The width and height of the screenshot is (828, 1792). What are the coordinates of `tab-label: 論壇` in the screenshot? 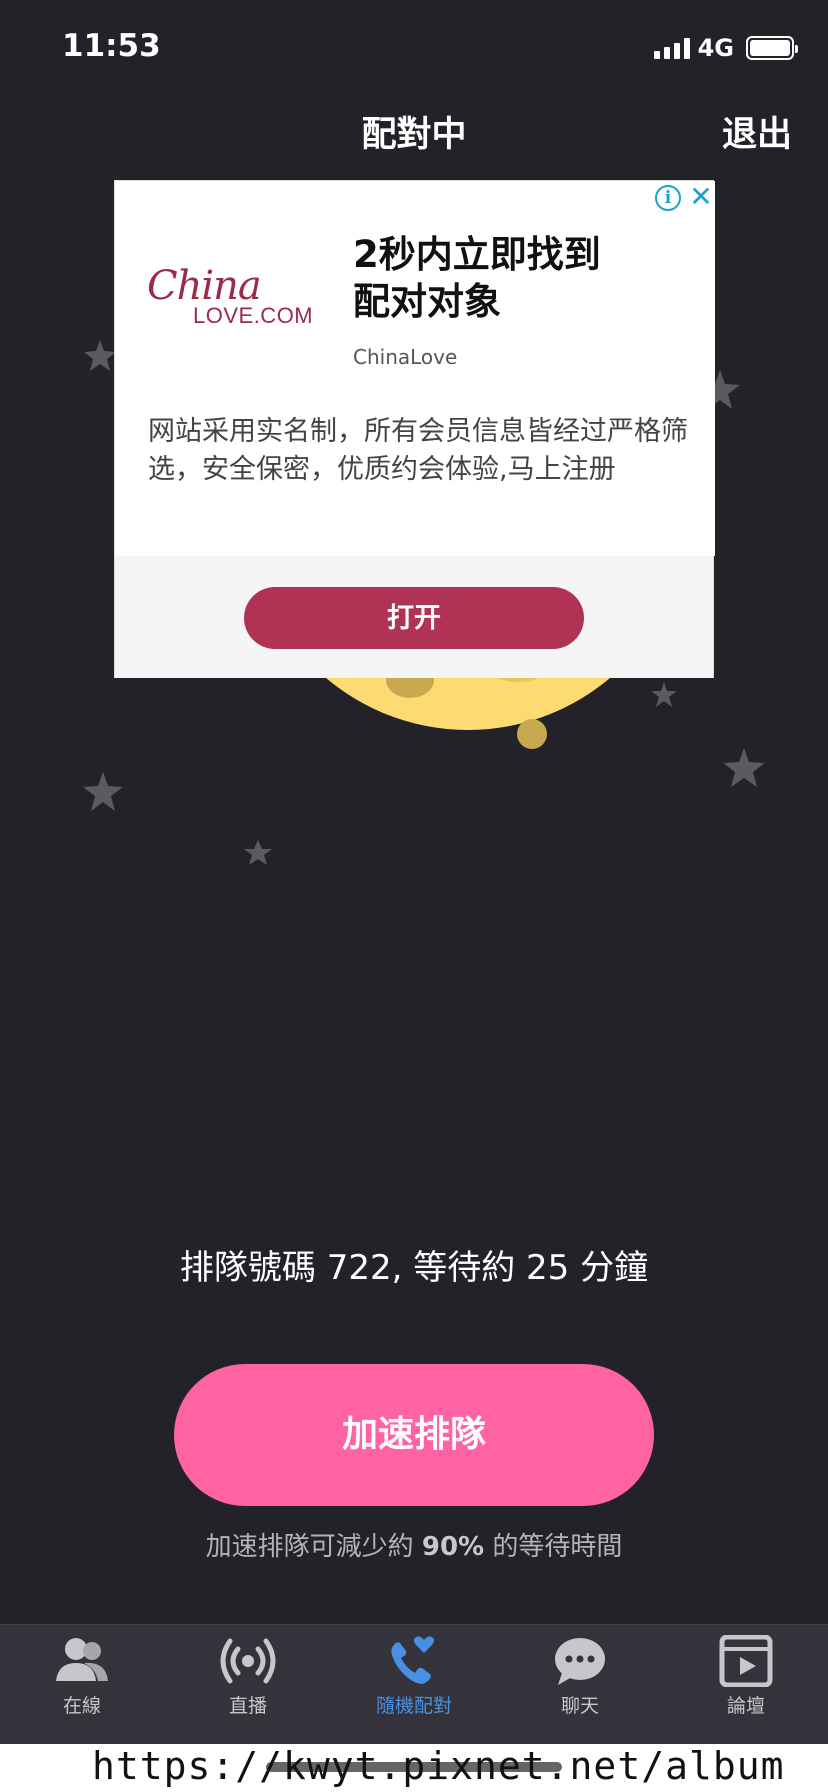 It's located at (745, 1706).